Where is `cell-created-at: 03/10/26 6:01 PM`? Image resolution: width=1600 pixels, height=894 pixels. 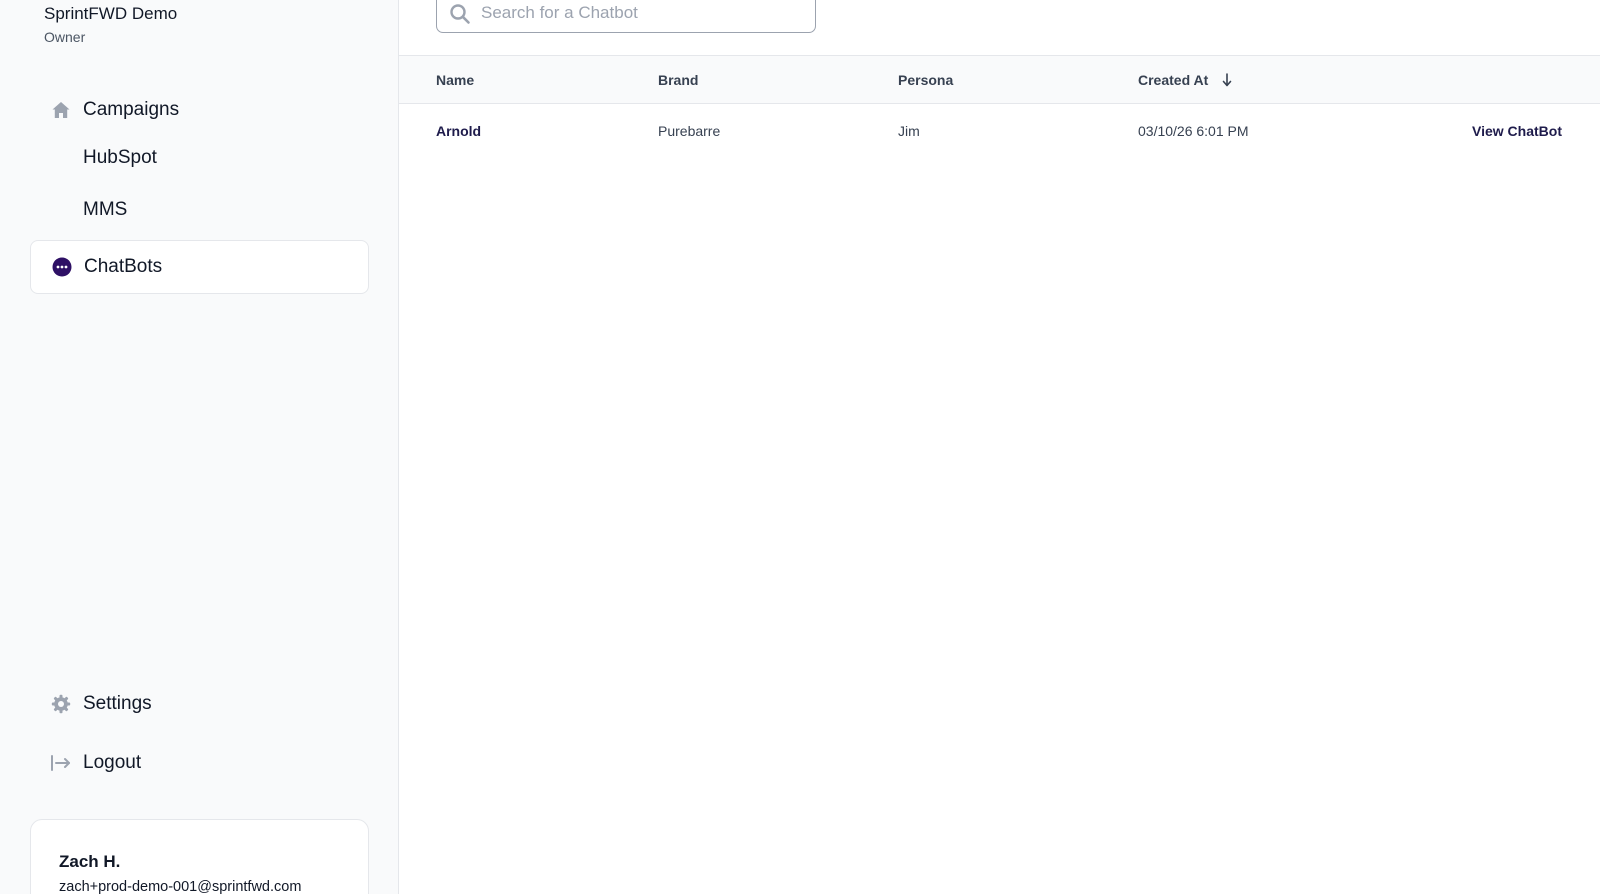 cell-created-at: 03/10/26 6:01 PM is located at coordinates (1193, 131).